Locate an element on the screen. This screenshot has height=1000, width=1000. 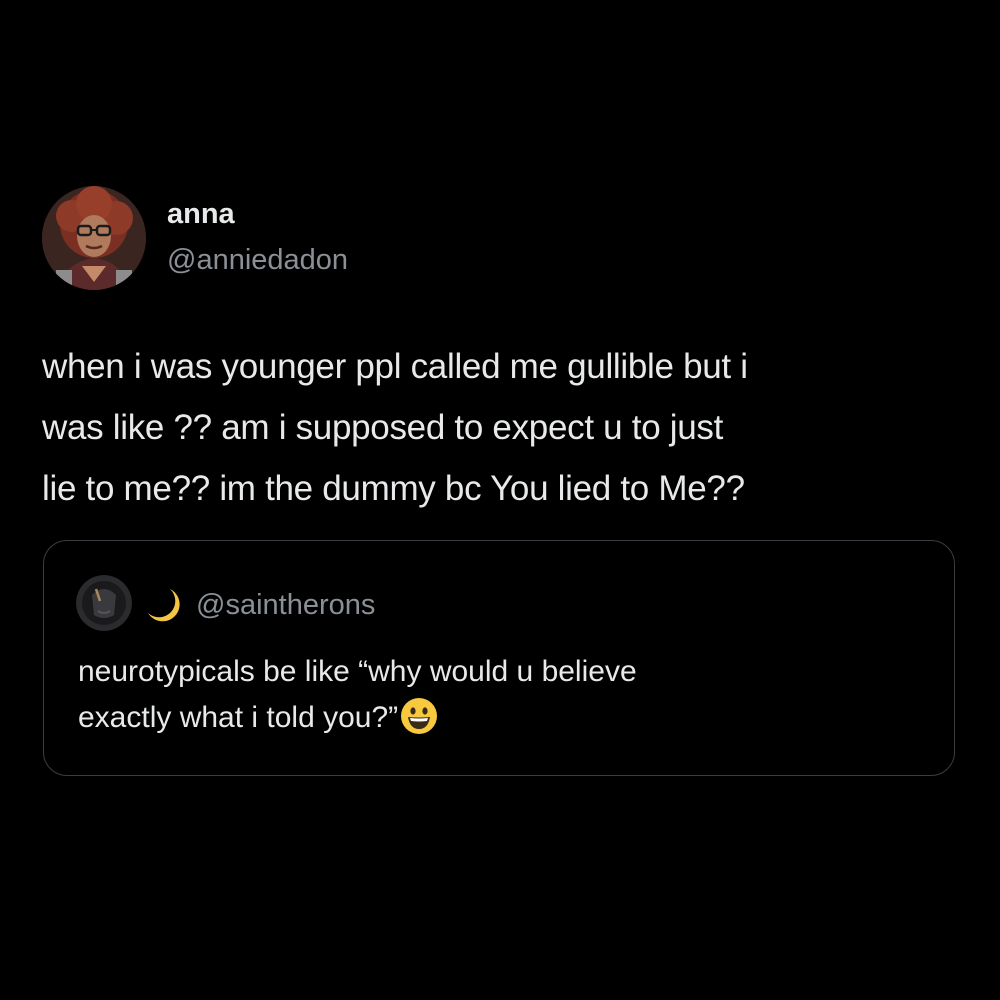
author-row: anna @anniedadon is located at coordinates (500, 238).